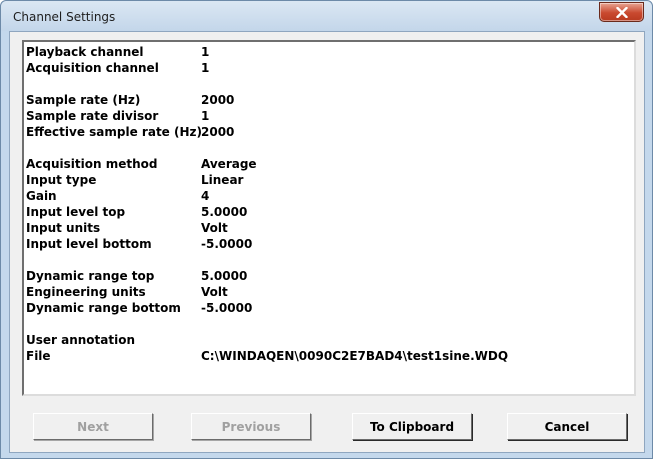 The image size is (653, 459). I want to click on settings-row: Gain 4, so click(267, 196).